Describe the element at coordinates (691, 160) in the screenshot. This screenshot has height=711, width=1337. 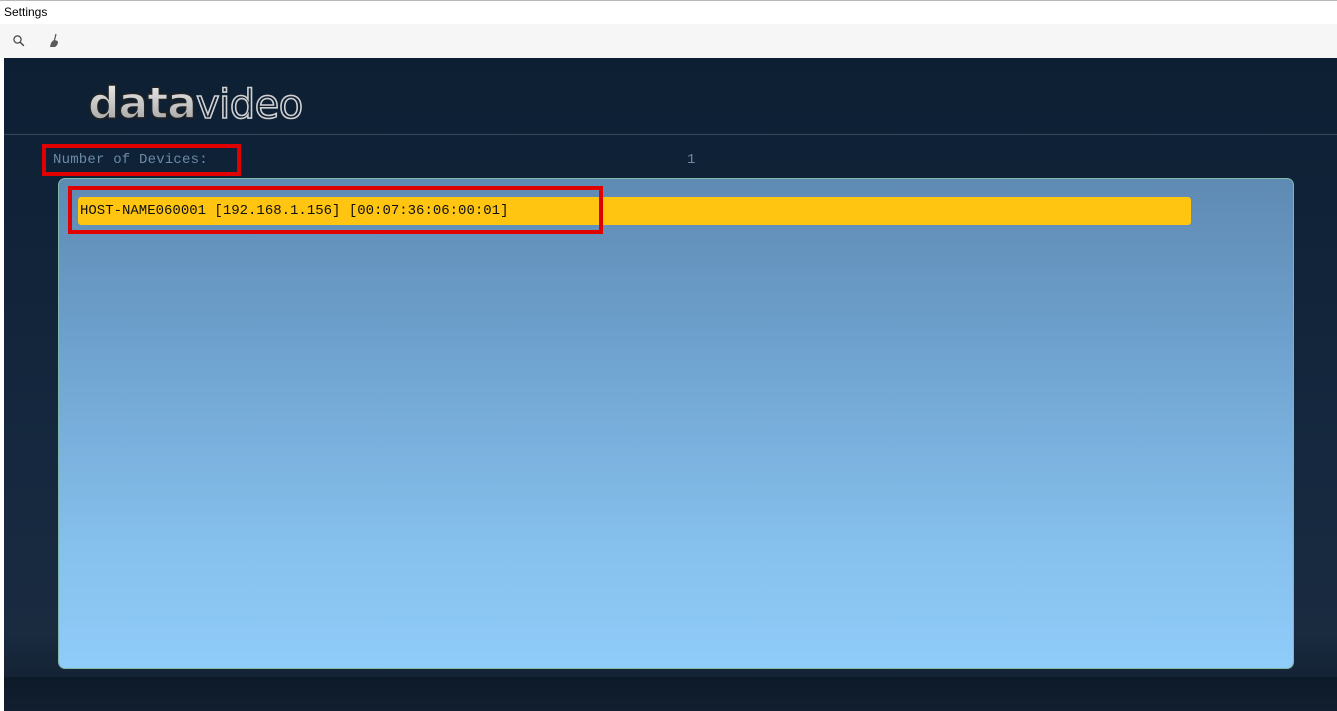
I see `devices-count-value: 1` at that location.